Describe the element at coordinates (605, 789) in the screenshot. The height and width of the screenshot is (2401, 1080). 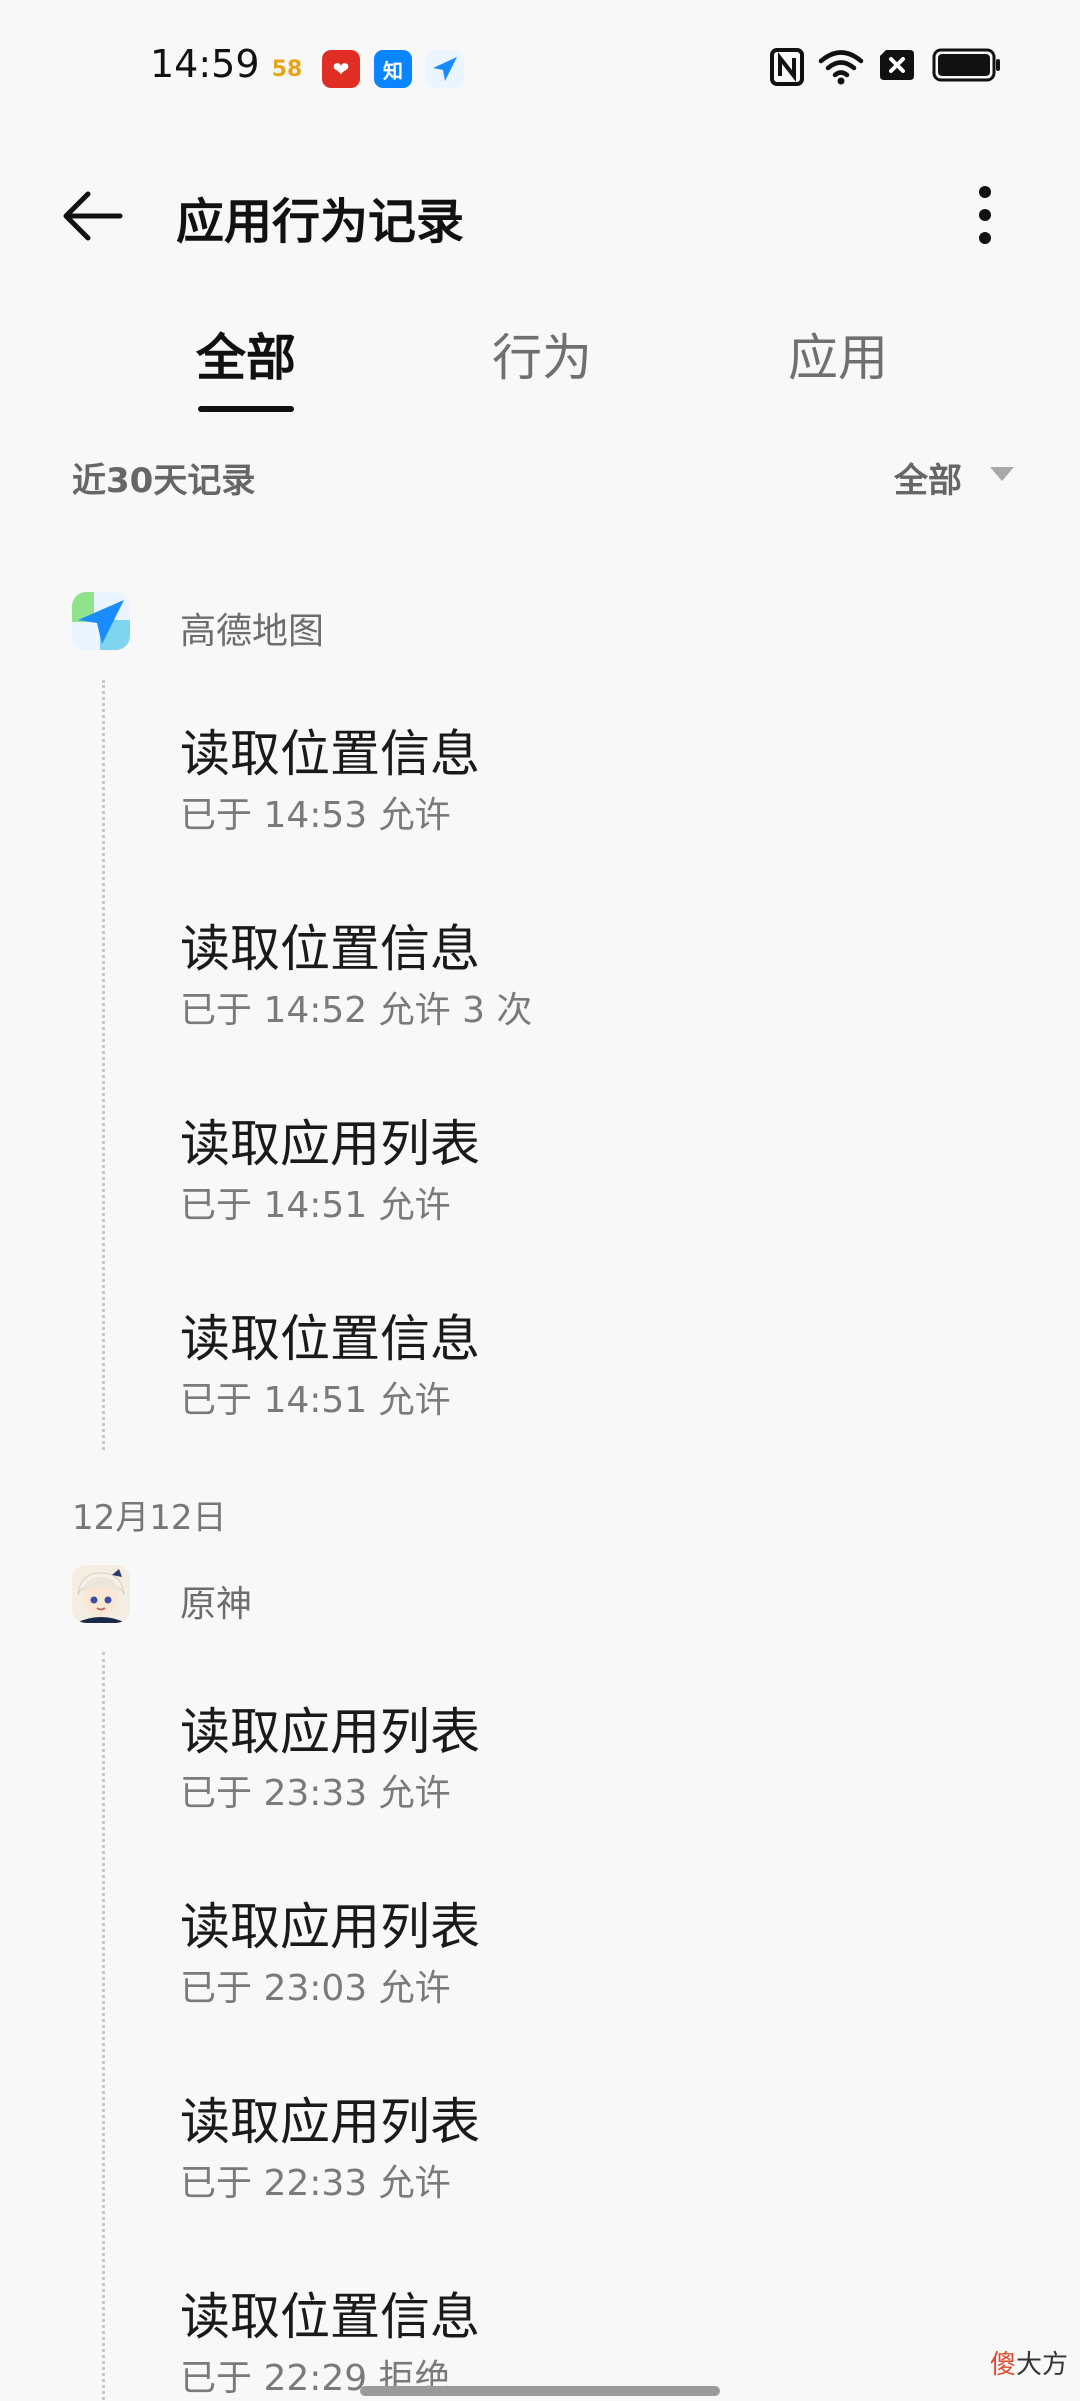
I see `record-item: 读取位置信息 已于 14:53 允许` at that location.